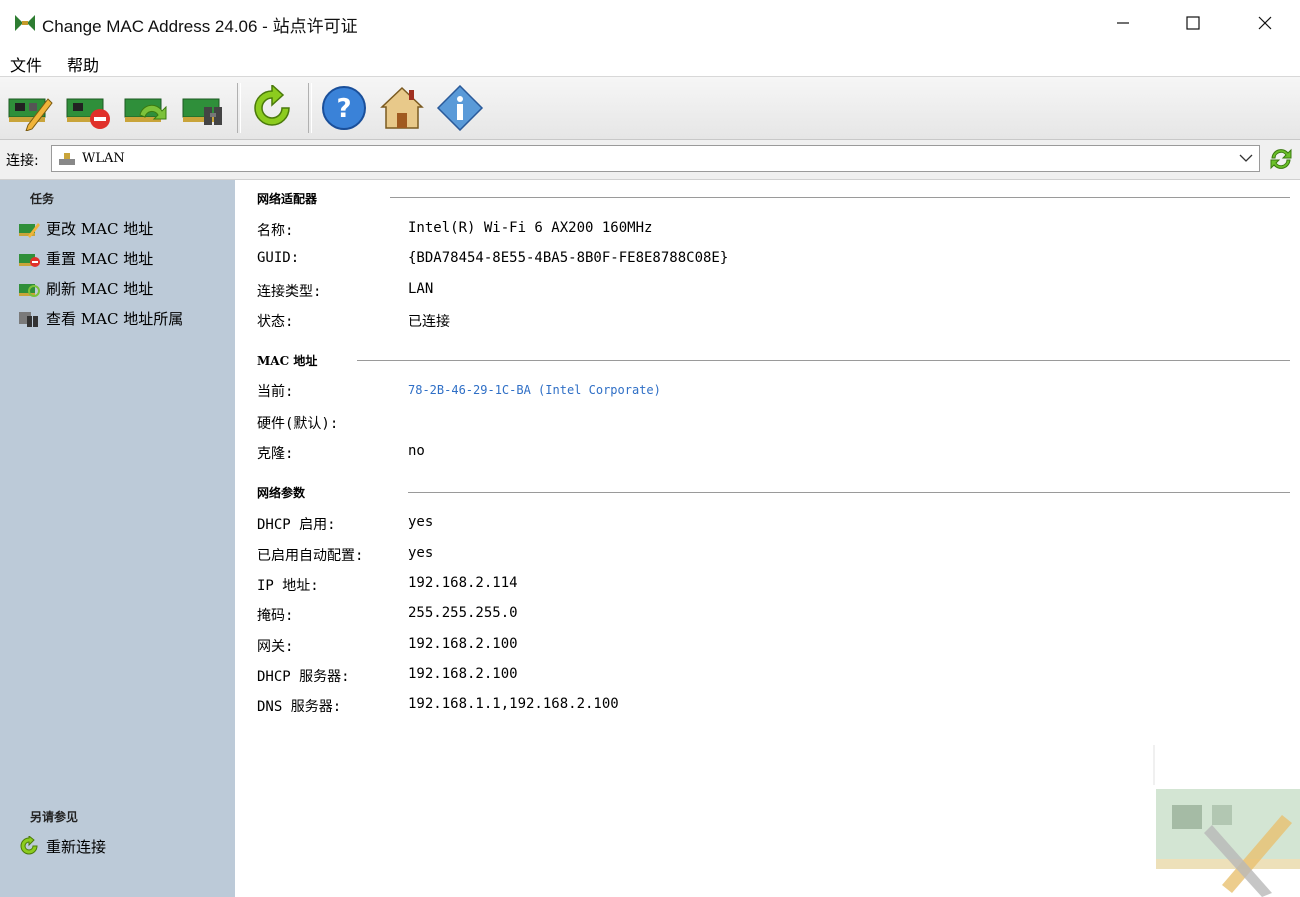 Image resolution: width=1300 pixels, height=897 pixels. What do you see at coordinates (303, 677) in the screenshot?
I see `net-dhcp-server-label: DHCP 服务器:` at bounding box center [303, 677].